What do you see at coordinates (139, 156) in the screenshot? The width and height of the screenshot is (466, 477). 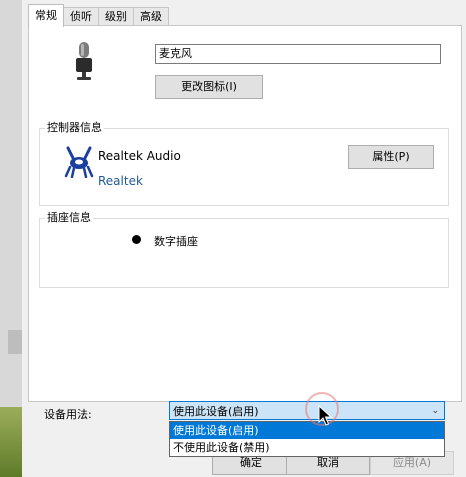 I see `controller-name: Realtek Audio` at bounding box center [139, 156].